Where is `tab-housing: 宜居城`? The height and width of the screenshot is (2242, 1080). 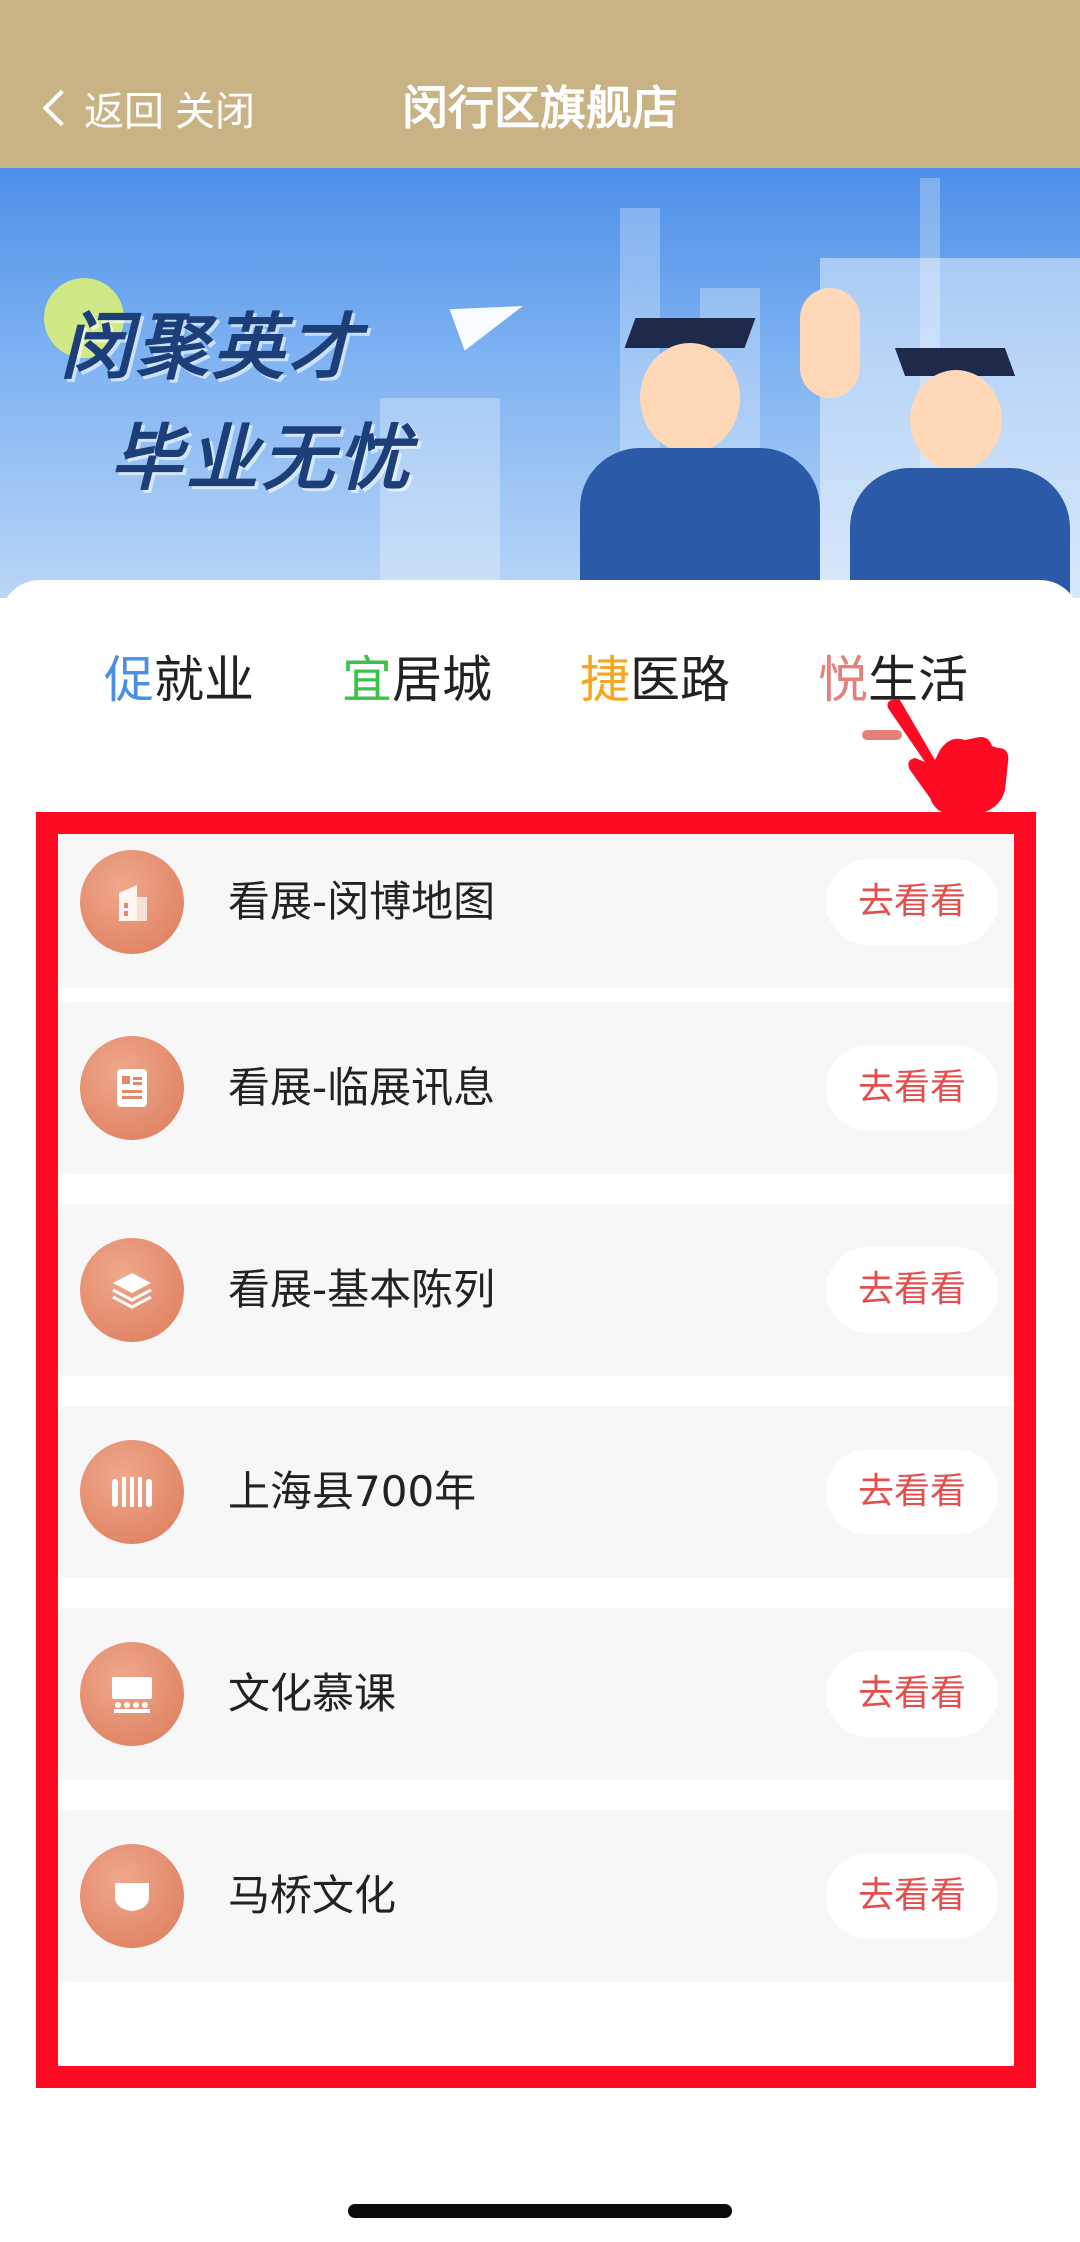
tab-housing: 宜居城 is located at coordinates (417, 680).